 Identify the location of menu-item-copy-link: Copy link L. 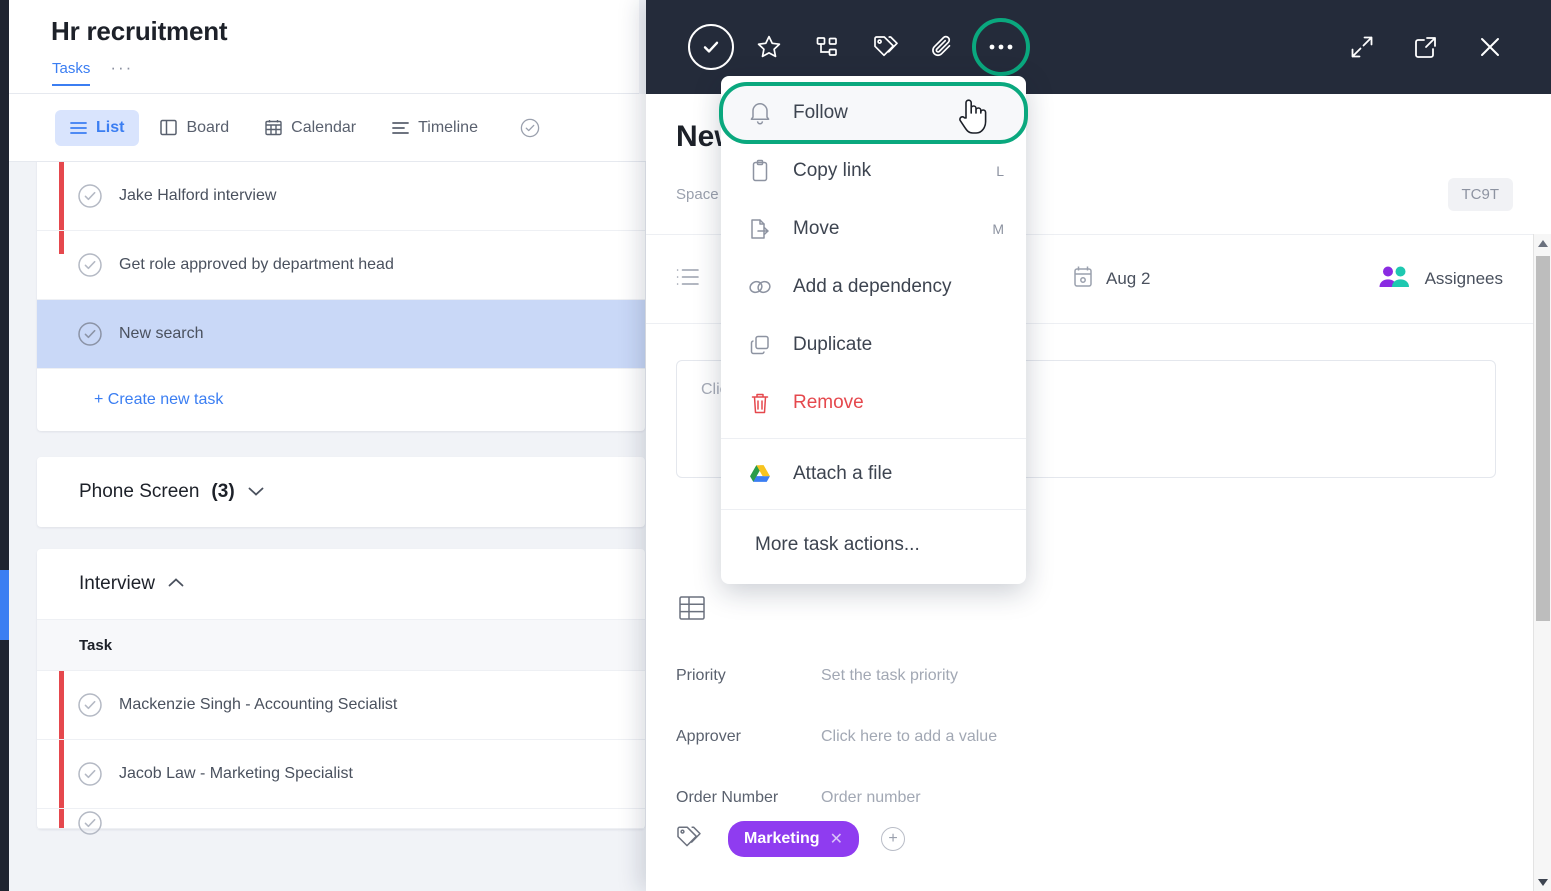
(873, 171).